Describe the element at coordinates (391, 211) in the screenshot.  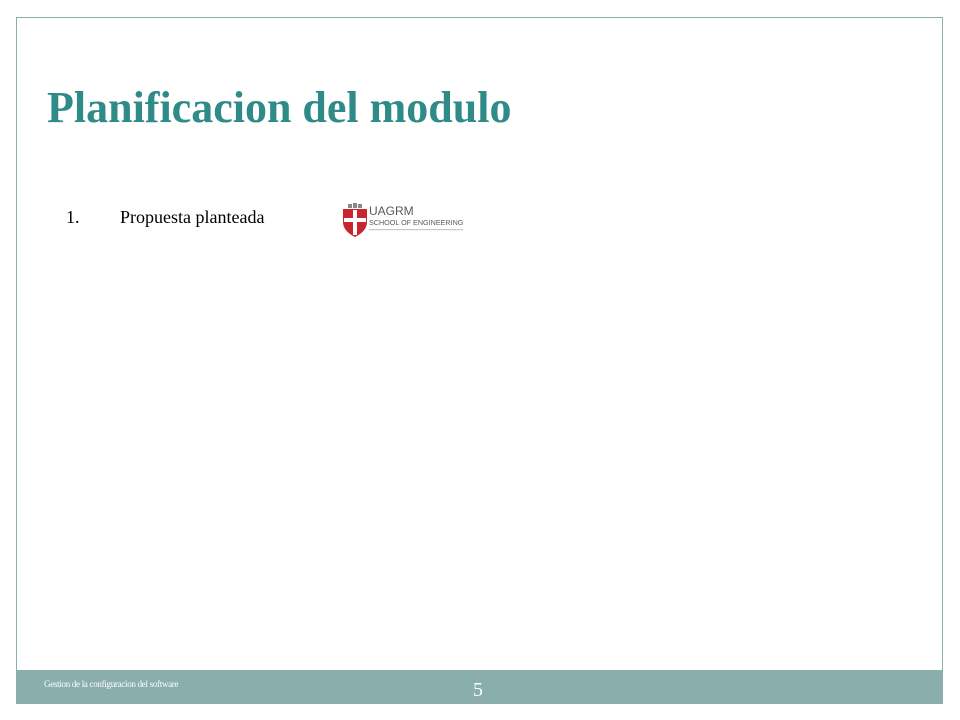
I see `logo-line-1: UAGRM` at that location.